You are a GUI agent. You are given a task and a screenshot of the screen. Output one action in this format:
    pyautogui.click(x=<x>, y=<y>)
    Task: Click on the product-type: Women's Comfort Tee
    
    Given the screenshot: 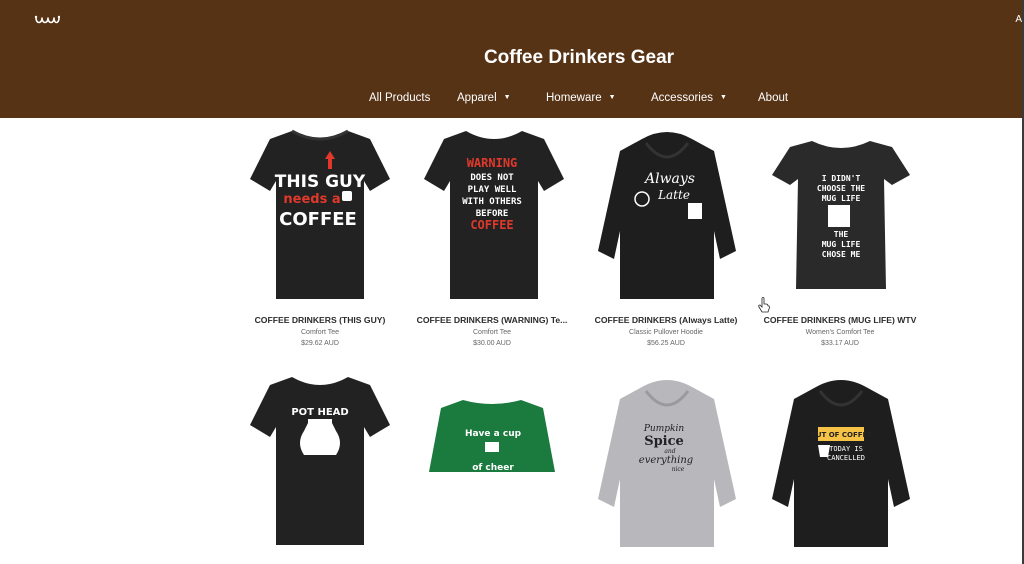 What is the action you would take?
    pyautogui.click(x=840, y=332)
    